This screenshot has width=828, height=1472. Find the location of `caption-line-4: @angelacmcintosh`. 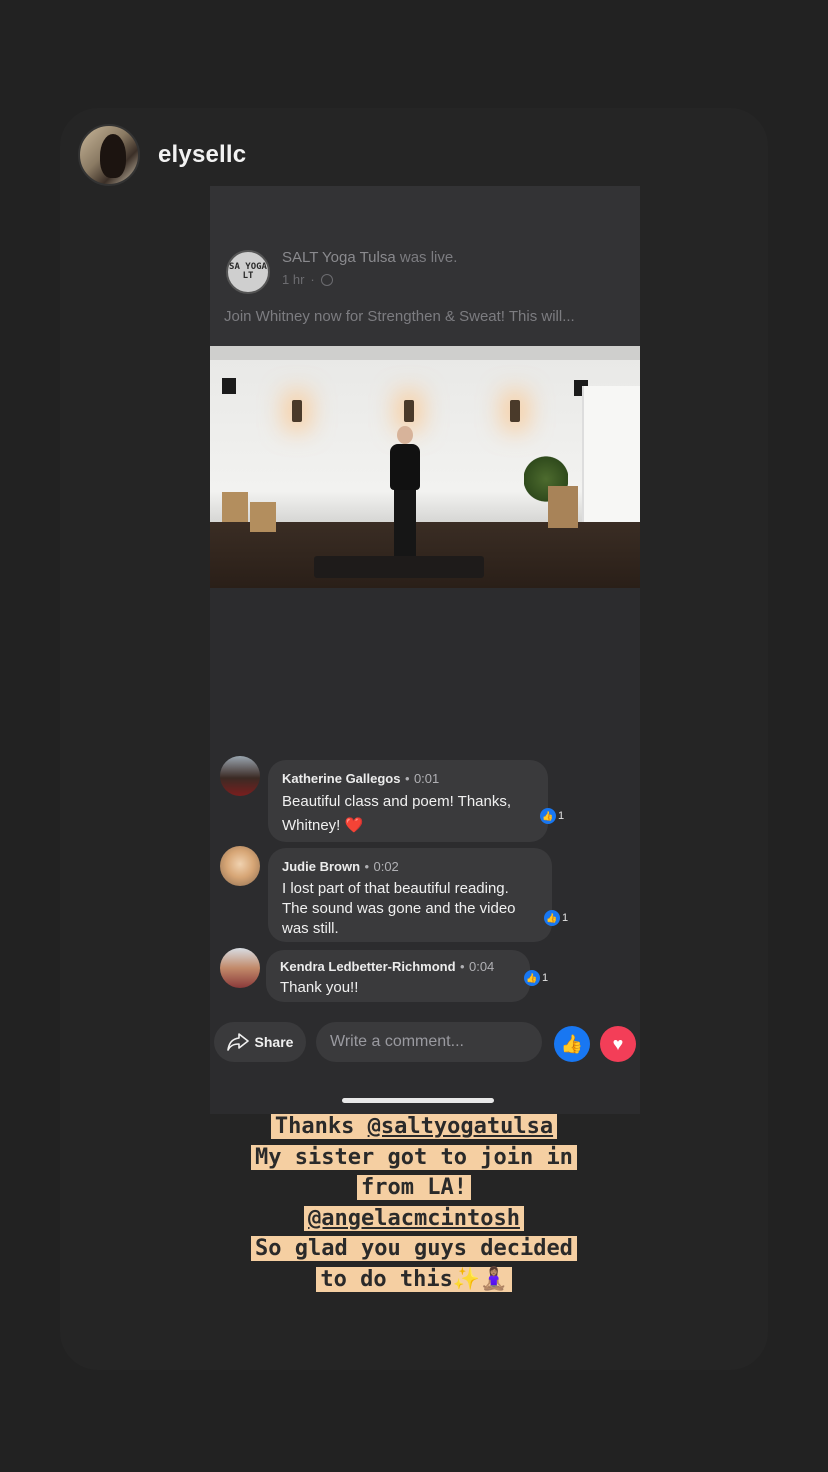

caption-line-4: @angelacmcintosh is located at coordinates (414, 1219).